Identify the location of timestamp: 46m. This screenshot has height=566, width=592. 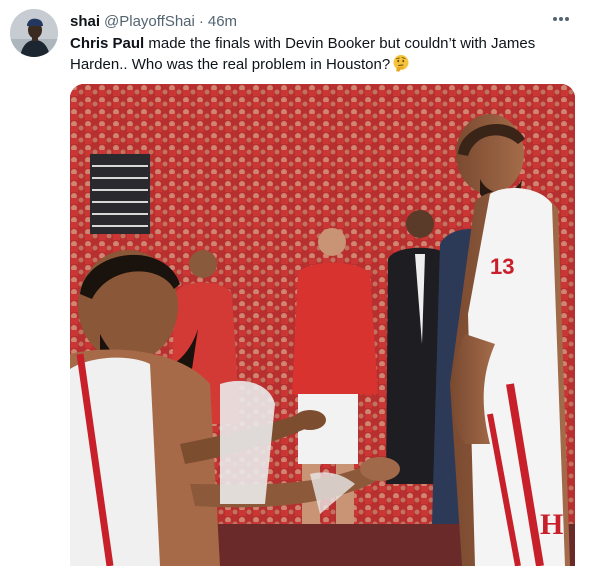
(222, 21).